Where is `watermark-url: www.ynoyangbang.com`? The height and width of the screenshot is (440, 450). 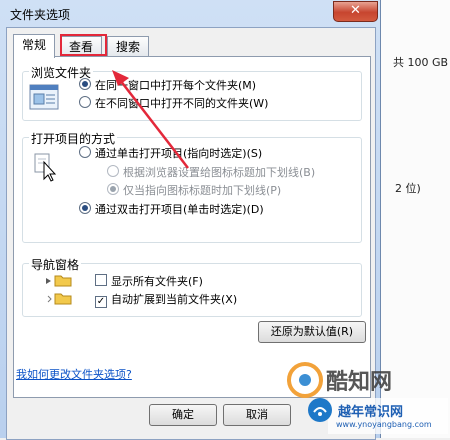
watermark-url: www.ynoyangbang.com is located at coordinates (384, 424).